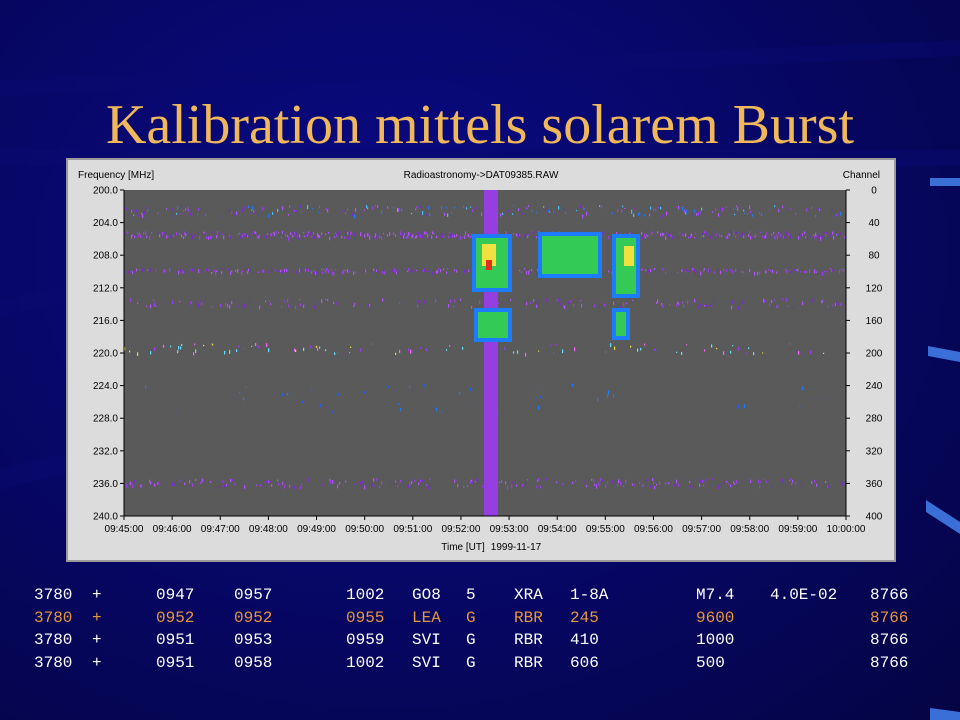 This screenshot has height=720, width=960. Describe the element at coordinates (175, 640) in the screenshot. I see `event-cell: 0951` at that location.